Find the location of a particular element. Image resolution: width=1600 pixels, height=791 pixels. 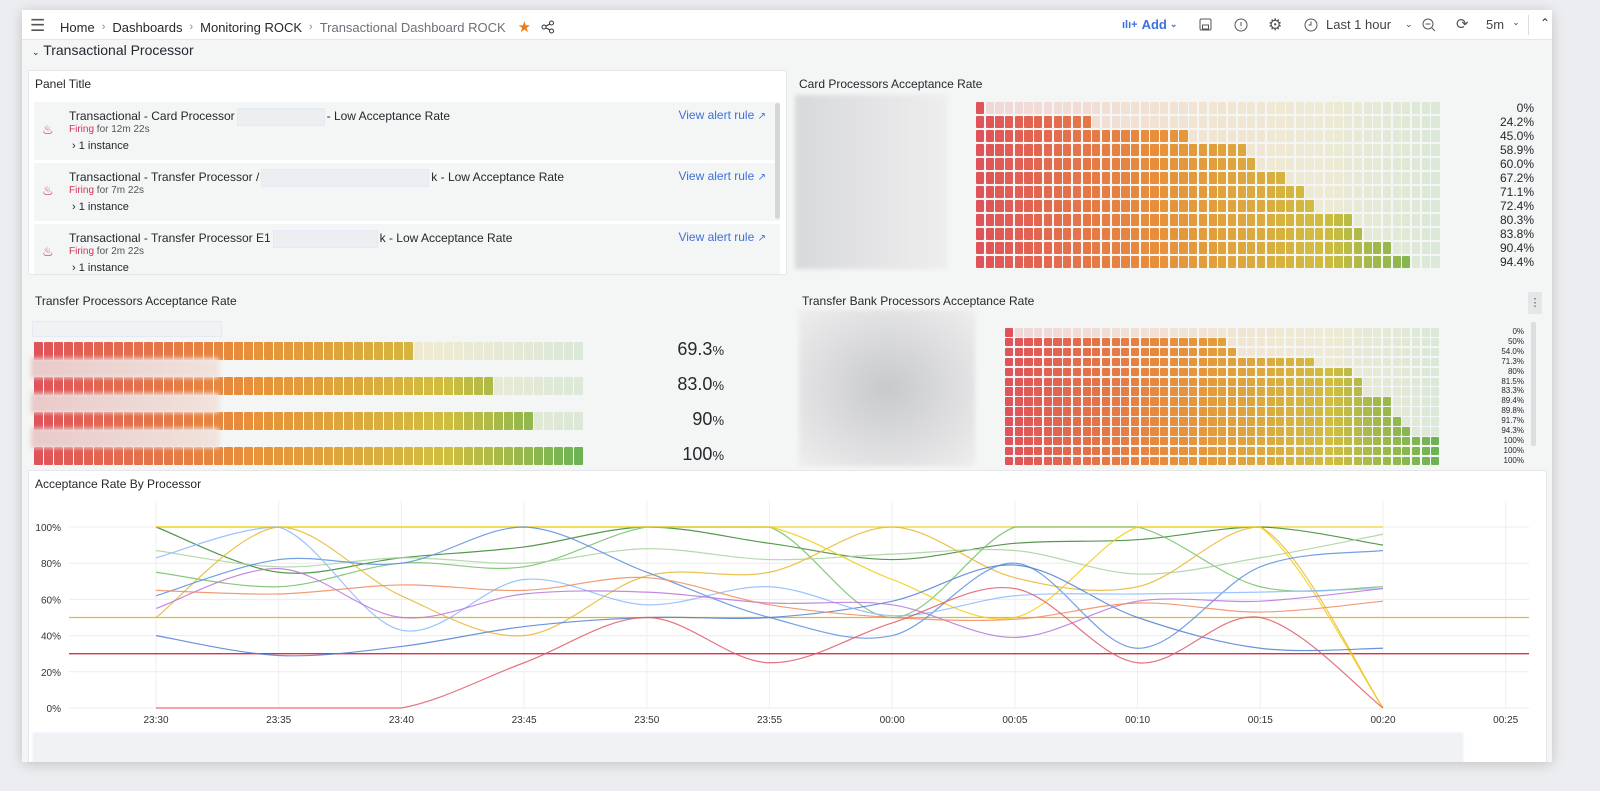

breadcrumb-dashboards: Dashboards is located at coordinates (147, 27).